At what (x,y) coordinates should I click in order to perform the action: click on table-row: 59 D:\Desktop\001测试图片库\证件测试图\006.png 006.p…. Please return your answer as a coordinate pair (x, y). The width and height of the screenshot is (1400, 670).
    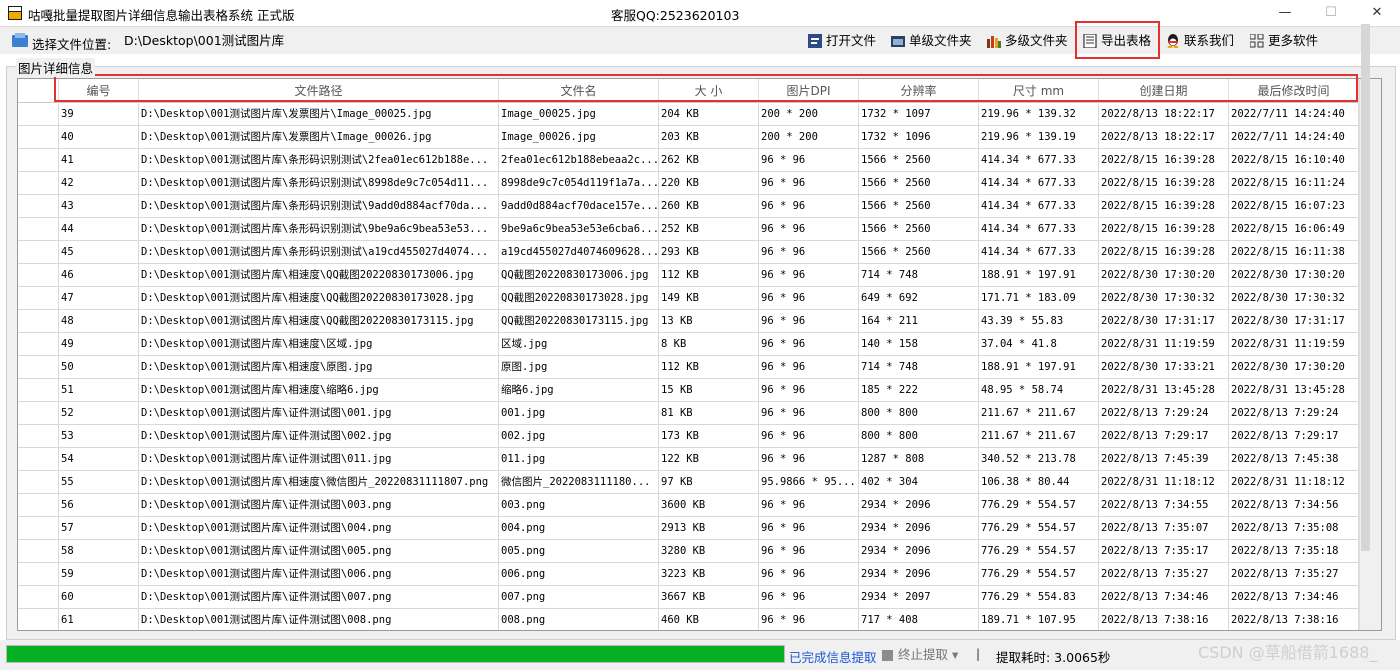
    Looking at the image, I should click on (688, 574).